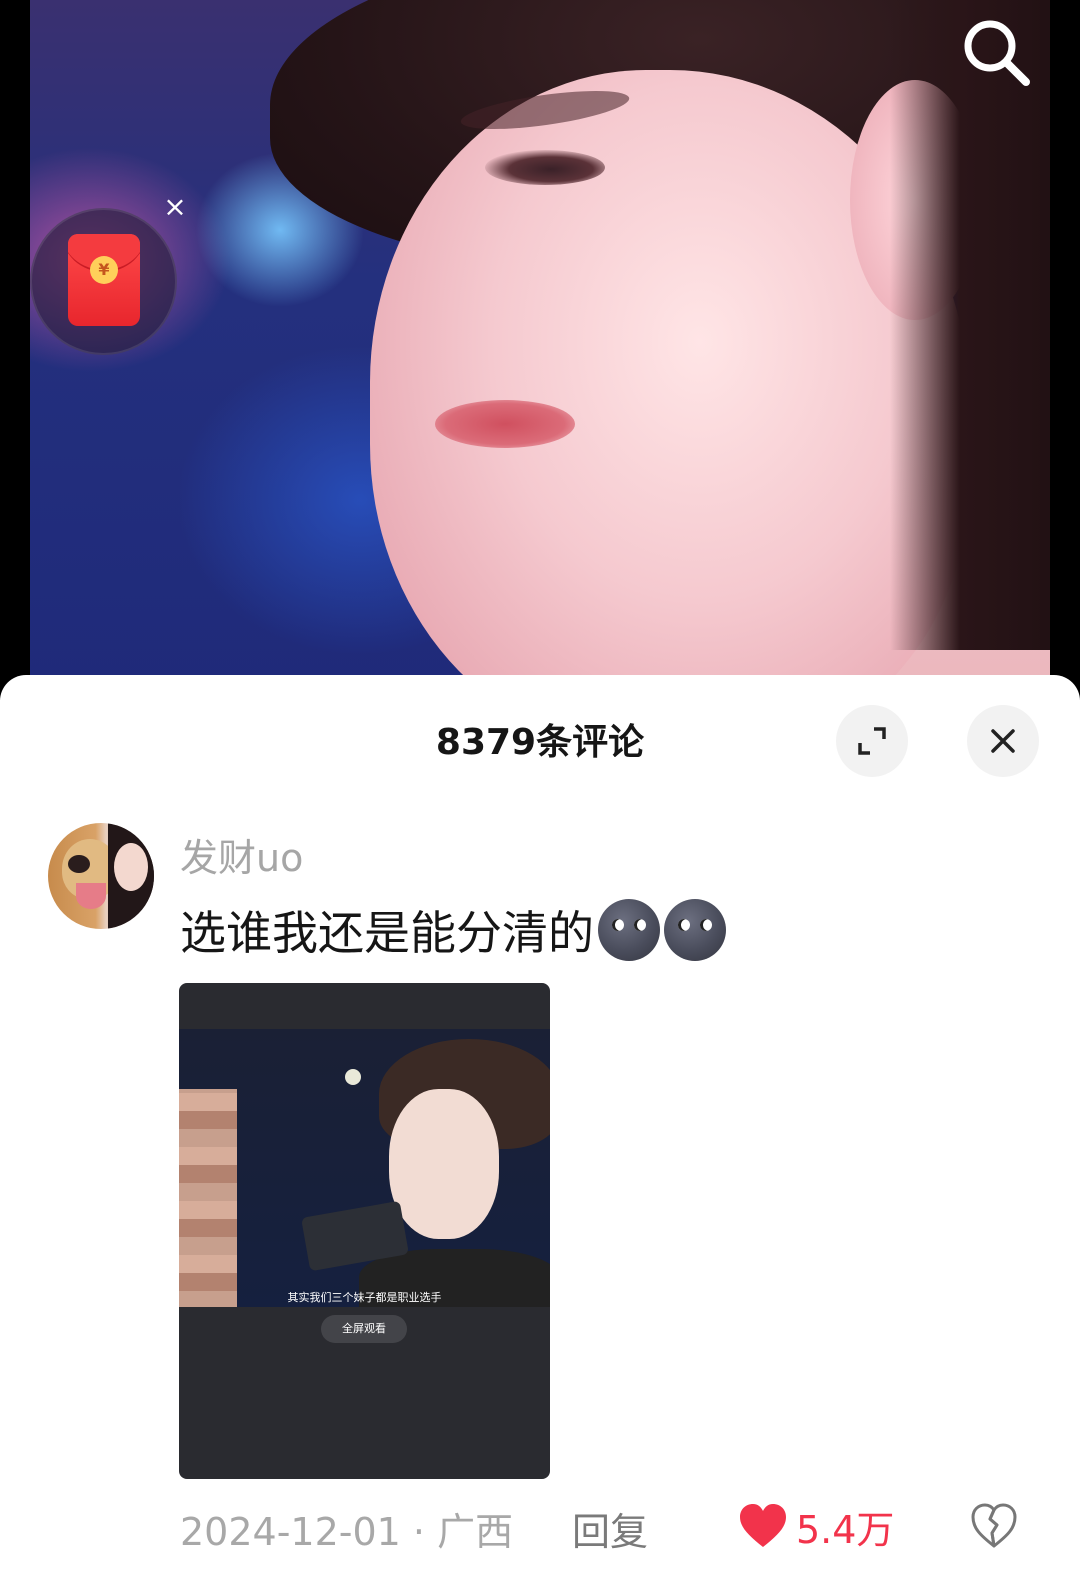 The width and height of the screenshot is (1080, 1575). I want to click on fullscreen-watch-button: 全屏观看, so click(364, 1329).